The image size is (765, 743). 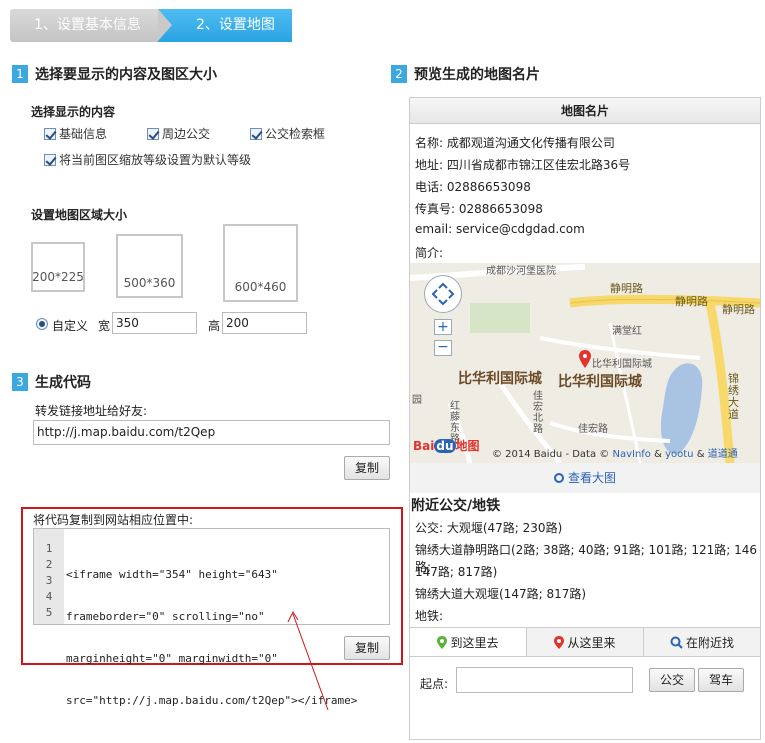 What do you see at coordinates (91, 411) in the screenshot?
I see `share-link-label: 转发链接地址给好友:` at bounding box center [91, 411].